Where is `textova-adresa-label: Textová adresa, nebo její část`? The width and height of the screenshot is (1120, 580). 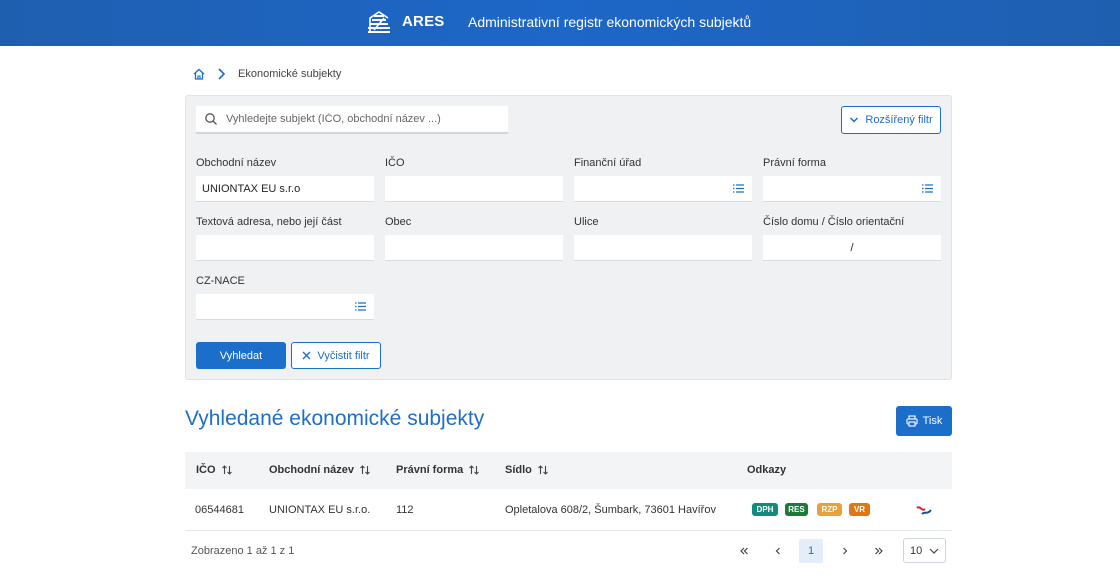 textova-adresa-label: Textová adresa, nebo její část is located at coordinates (269, 222).